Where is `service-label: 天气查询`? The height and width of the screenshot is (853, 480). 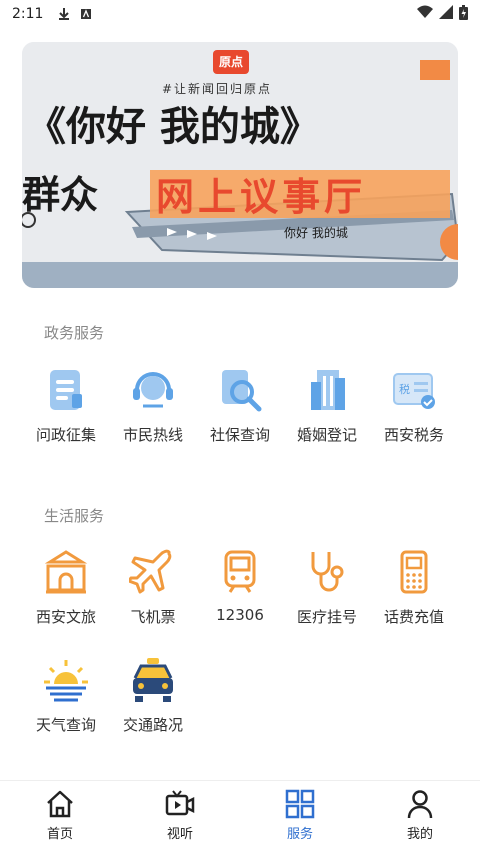 service-label: 天气查询 is located at coordinates (65, 725).